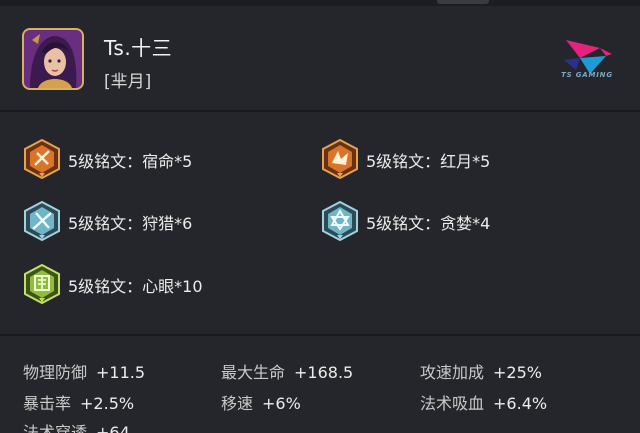  I want to click on stat-label: 法术穿透, so click(55, 428).